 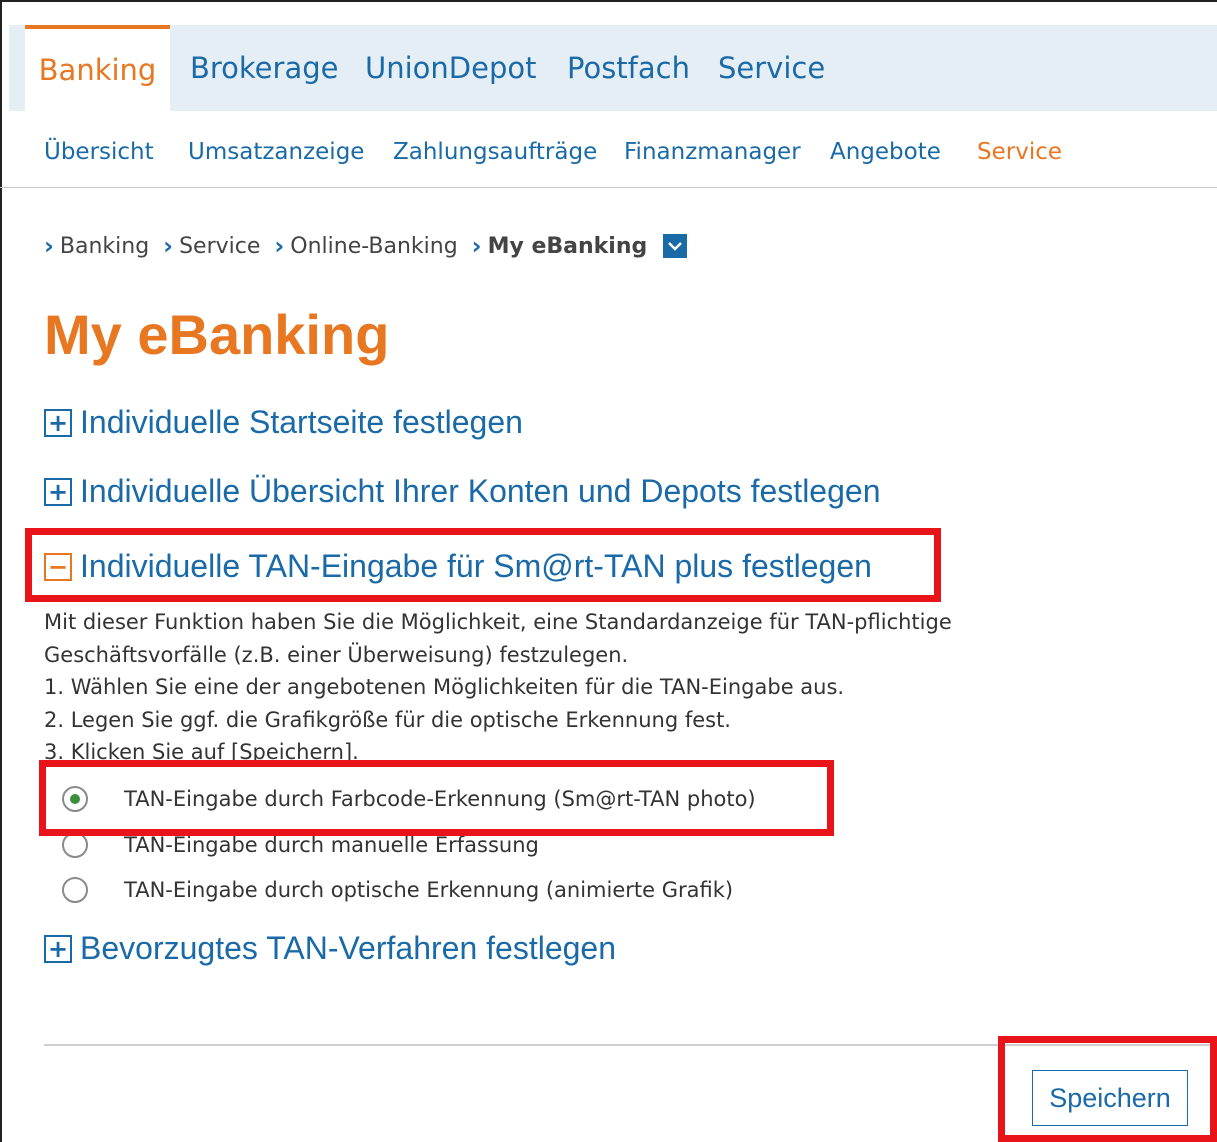 I want to click on breadcrumb-label: My eBanking, so click(x=567, y=246).